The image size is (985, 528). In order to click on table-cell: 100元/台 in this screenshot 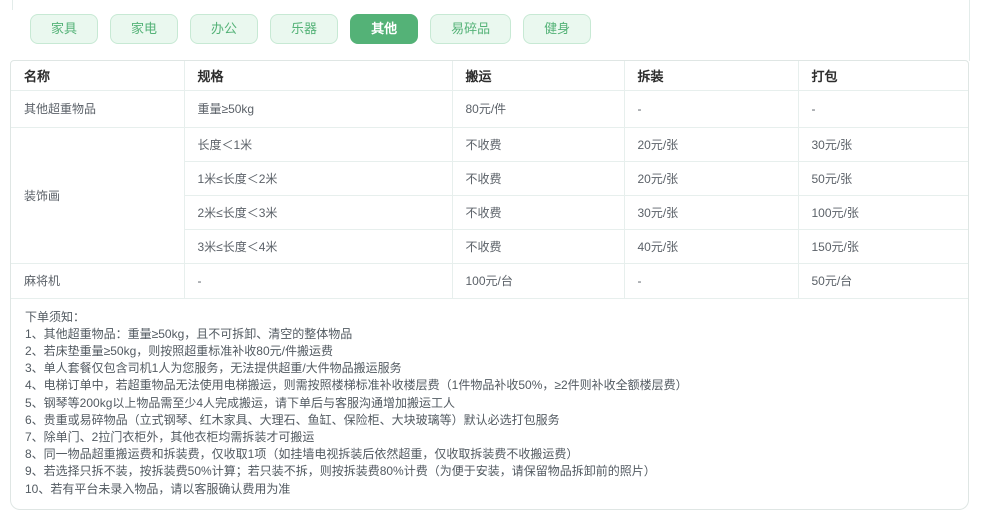, I will do `click(537, 281)`.